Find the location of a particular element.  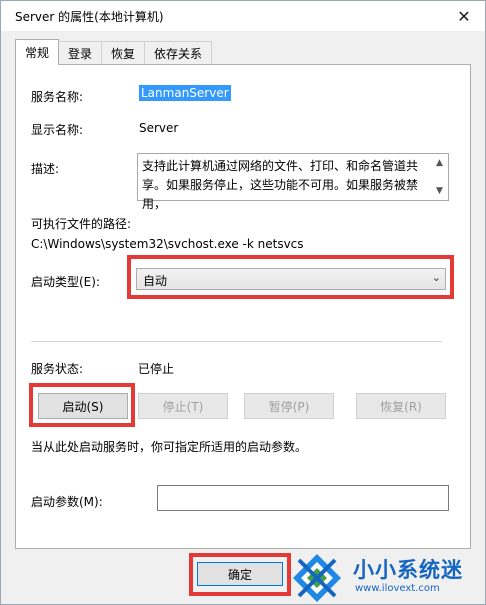

window-title: Server 的属性(本地计算机) is located at coordinates (89, 17).